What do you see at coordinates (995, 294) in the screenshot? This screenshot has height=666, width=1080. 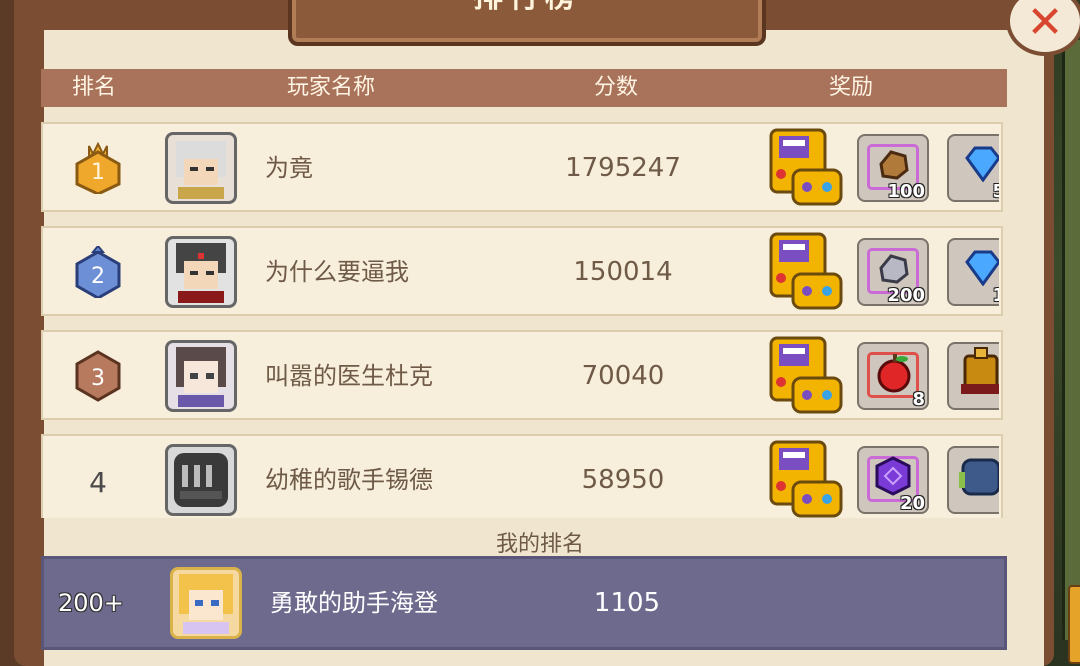 I see `reward-count: 1` at bounding box center [995, 294].